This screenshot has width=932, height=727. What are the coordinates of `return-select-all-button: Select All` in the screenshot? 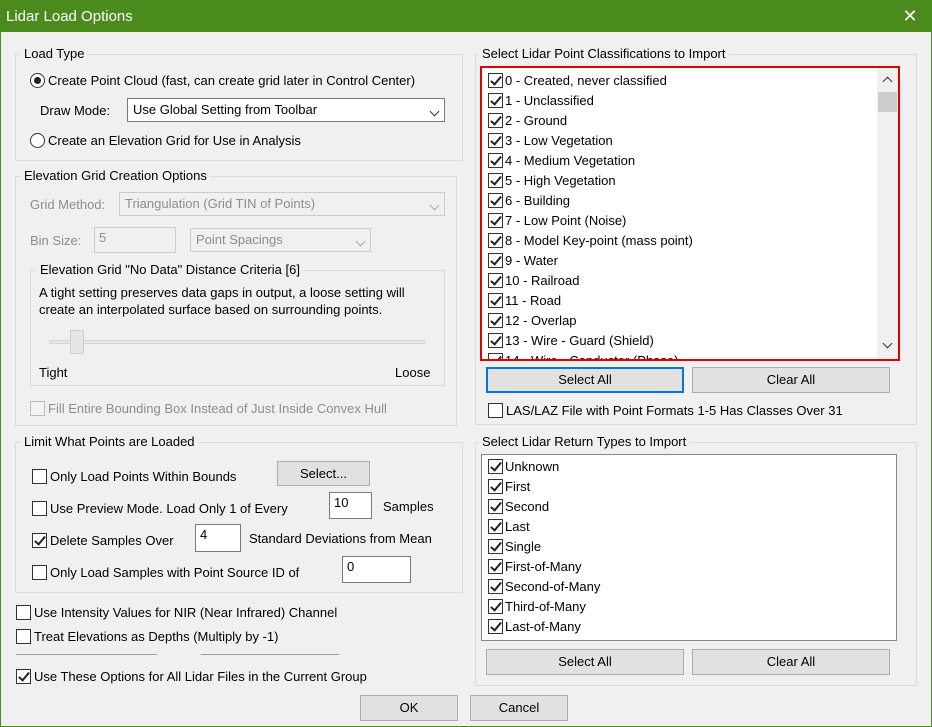 It's located at (585, 662).